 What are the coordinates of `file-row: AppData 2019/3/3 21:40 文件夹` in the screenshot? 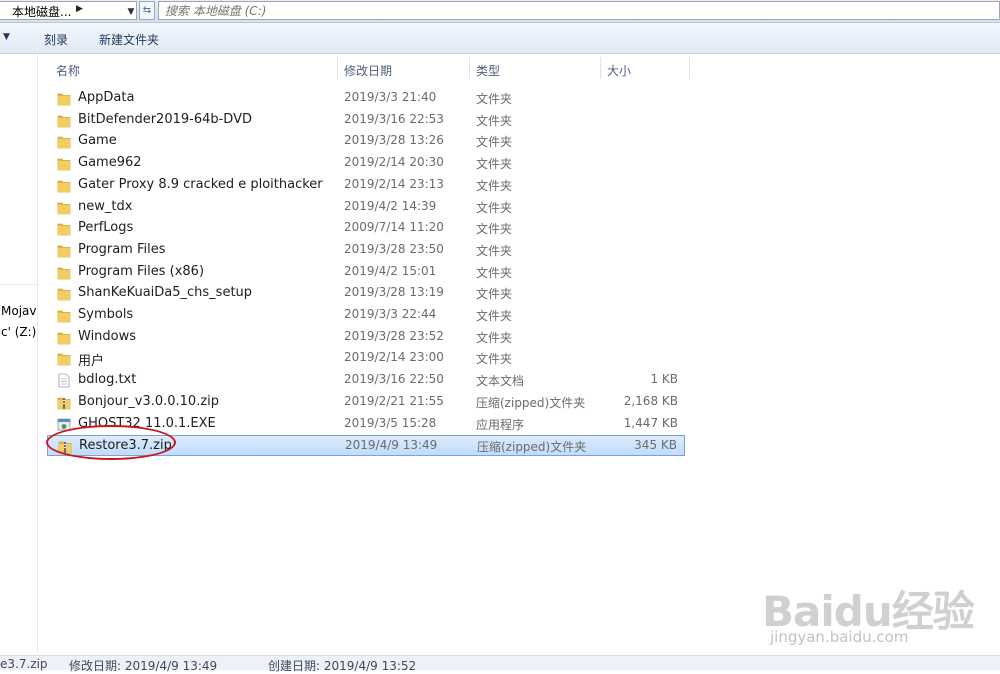 It's located at (366, 98).